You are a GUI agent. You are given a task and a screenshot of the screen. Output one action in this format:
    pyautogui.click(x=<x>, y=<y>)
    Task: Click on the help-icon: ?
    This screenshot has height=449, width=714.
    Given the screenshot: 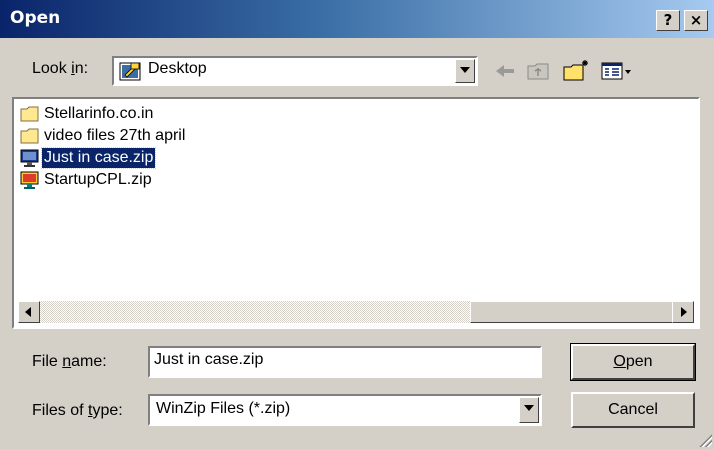 What is the action you would take?
    pyautogui.click(x=668, y=20)
    